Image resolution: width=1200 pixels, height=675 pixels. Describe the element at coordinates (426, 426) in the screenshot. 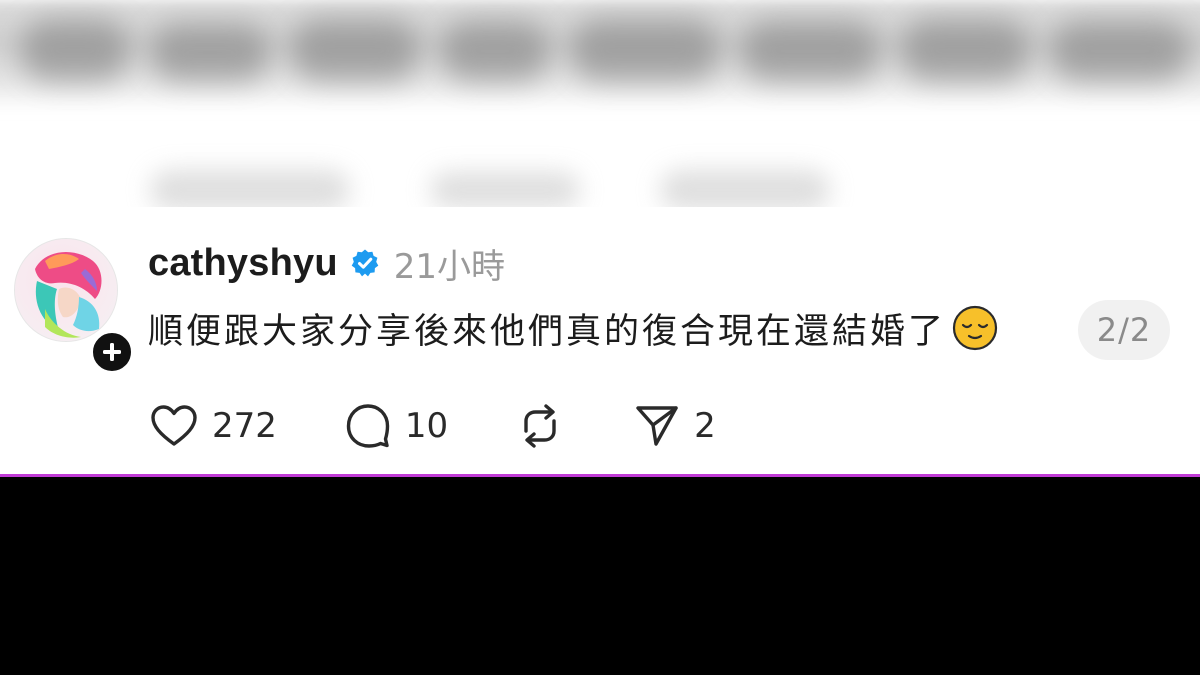

I see `reply-count: 10` at that location.